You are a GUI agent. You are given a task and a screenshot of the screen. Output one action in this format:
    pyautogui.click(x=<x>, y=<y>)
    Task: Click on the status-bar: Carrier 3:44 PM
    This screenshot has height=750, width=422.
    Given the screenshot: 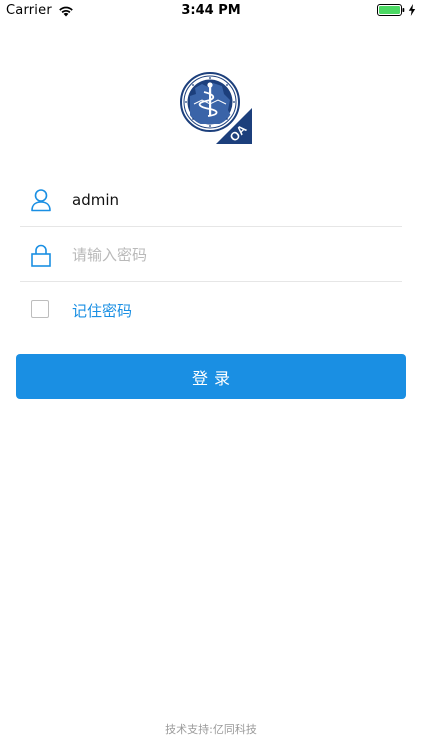 What is the action you would take?
    pyautogui.click(x=211, y=12)
    